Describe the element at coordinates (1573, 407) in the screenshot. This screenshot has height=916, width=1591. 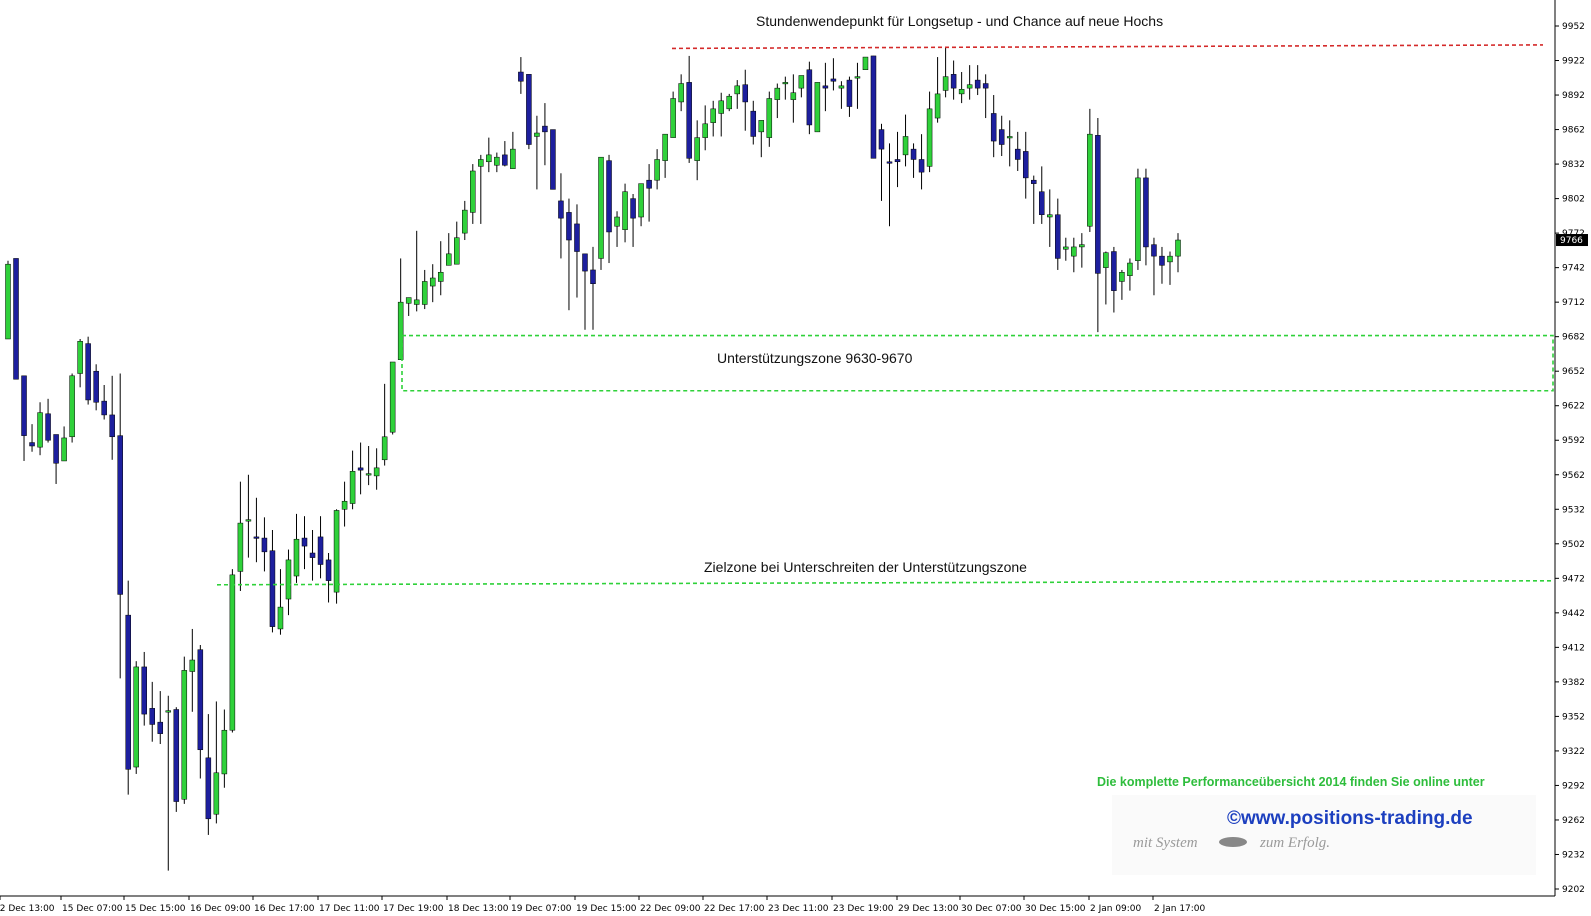
I see `y-tick-label: 9622` at that location.